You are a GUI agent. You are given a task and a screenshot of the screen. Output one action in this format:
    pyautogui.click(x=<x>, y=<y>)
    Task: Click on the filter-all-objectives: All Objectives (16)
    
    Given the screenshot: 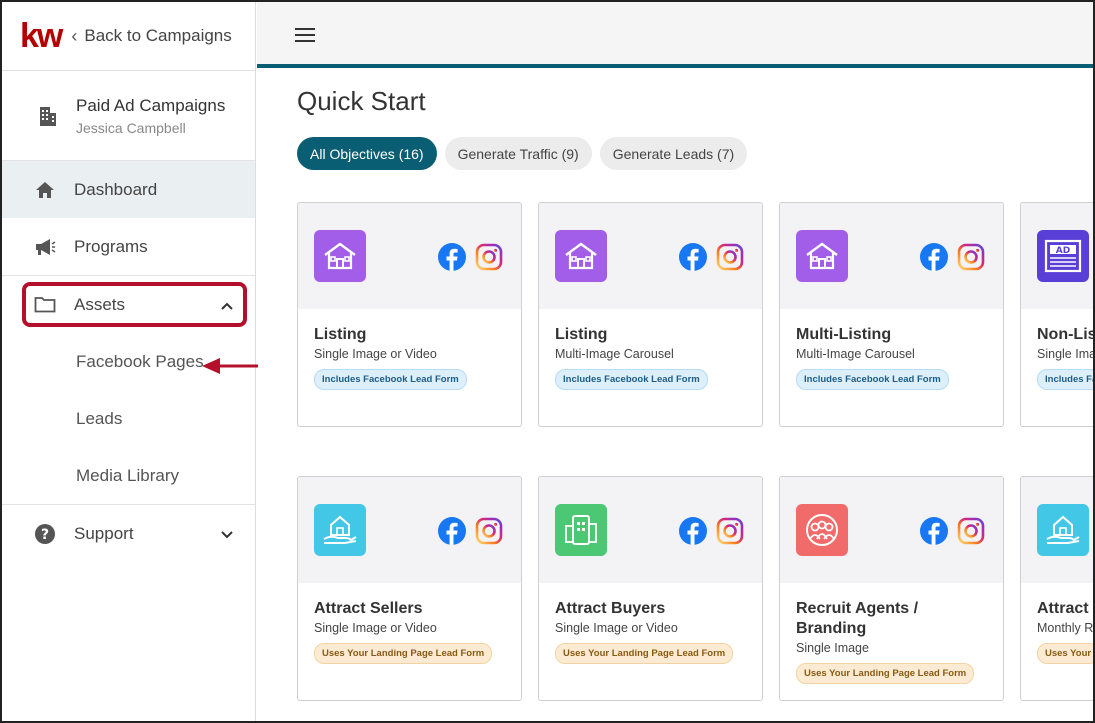 What is the action you would take?
    pyautogui.click(x=367, y=153)
    